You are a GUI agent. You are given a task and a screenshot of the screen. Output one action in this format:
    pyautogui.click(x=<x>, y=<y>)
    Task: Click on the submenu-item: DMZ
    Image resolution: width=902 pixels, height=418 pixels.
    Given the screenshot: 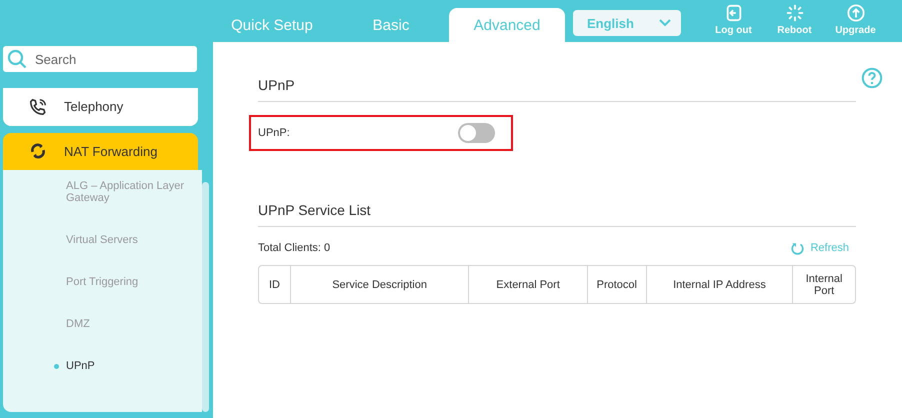 What is the action you would take?
    pyautogui.click(x=102, y=339)
    